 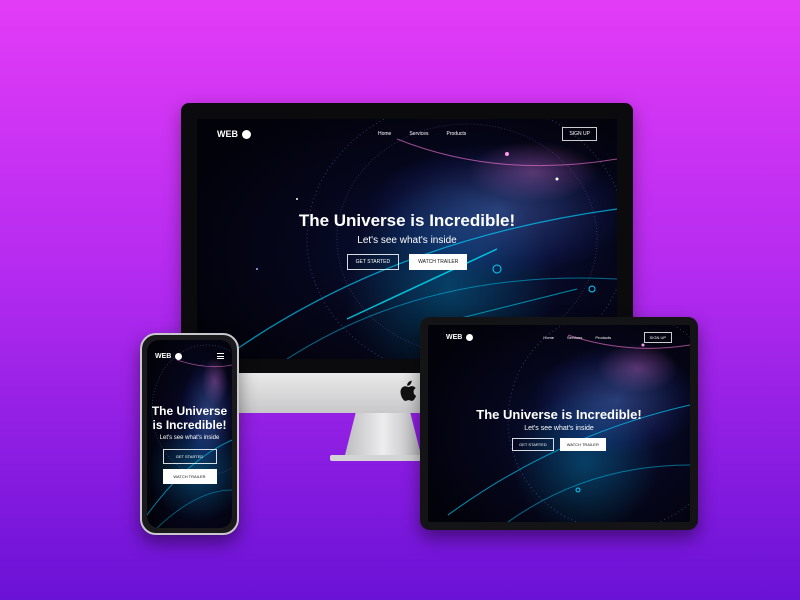 I want to click on desktop-navbar: WEB Home Services Products SIGN UP, so click(x=407, y=134).